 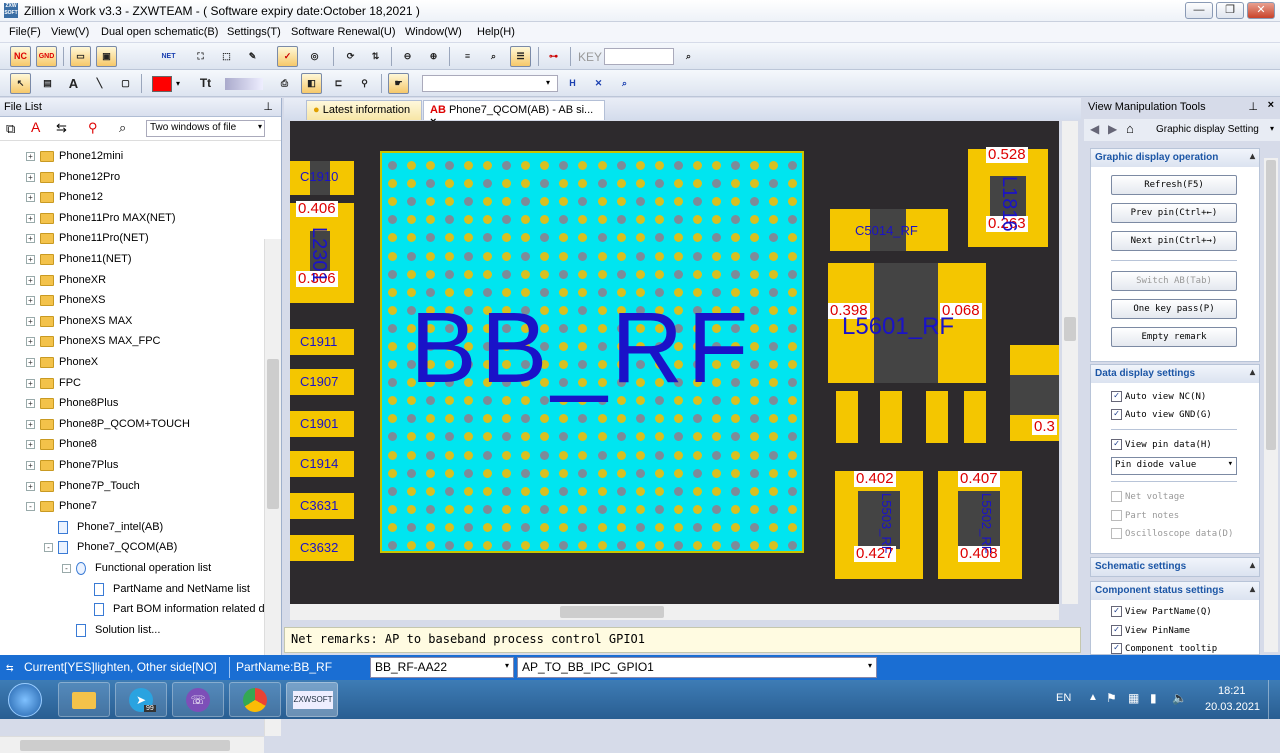 What do you see at coordinates (141, 699) in the screenshot?
I see `telegram-taskbar-button: ➤ 99` at bounding box center [141, 699].